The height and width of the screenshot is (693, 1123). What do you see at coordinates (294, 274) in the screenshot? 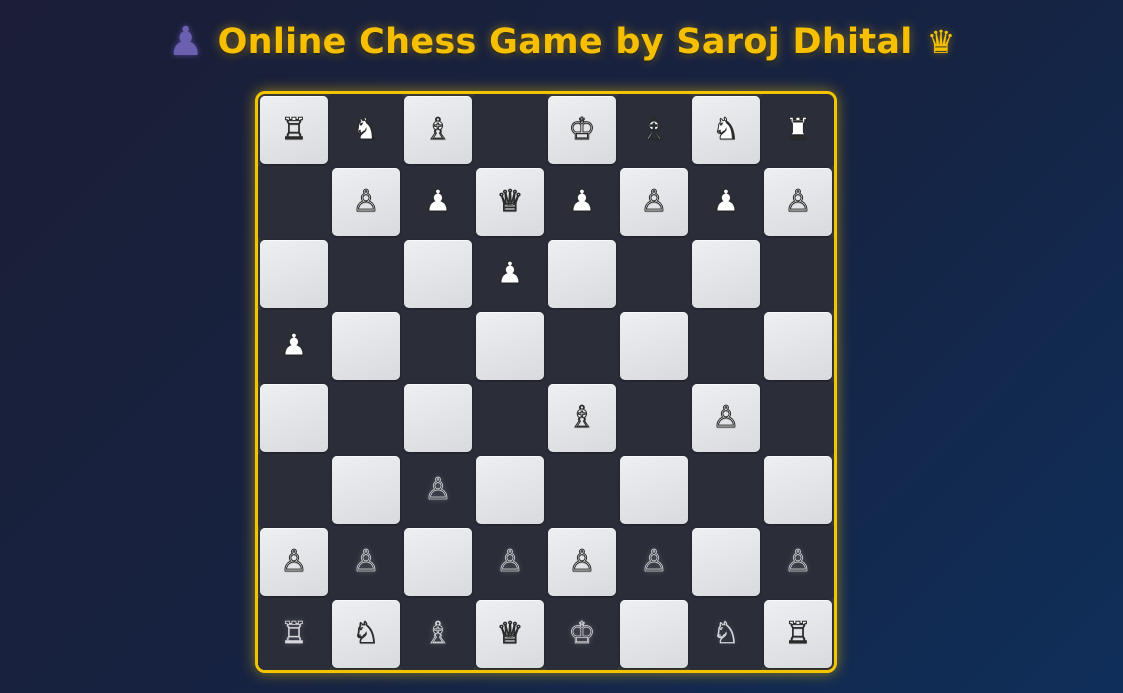
I see `board-square-a6` at bounding box center [294, 274].